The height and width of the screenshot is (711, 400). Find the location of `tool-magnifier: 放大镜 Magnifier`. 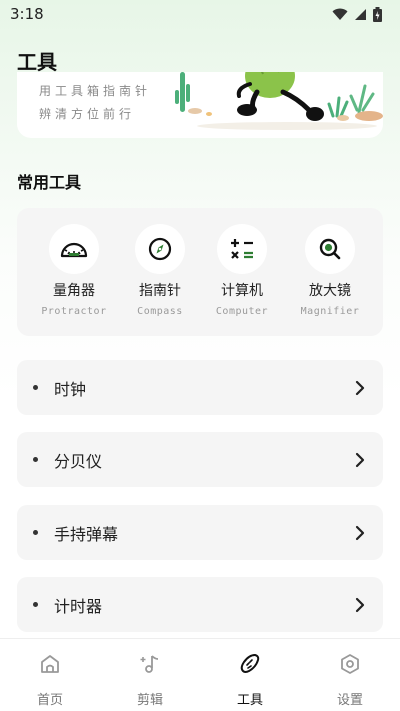

tool-magnifier: 放大镜 Magnifier is located at coordinates (330, 270).